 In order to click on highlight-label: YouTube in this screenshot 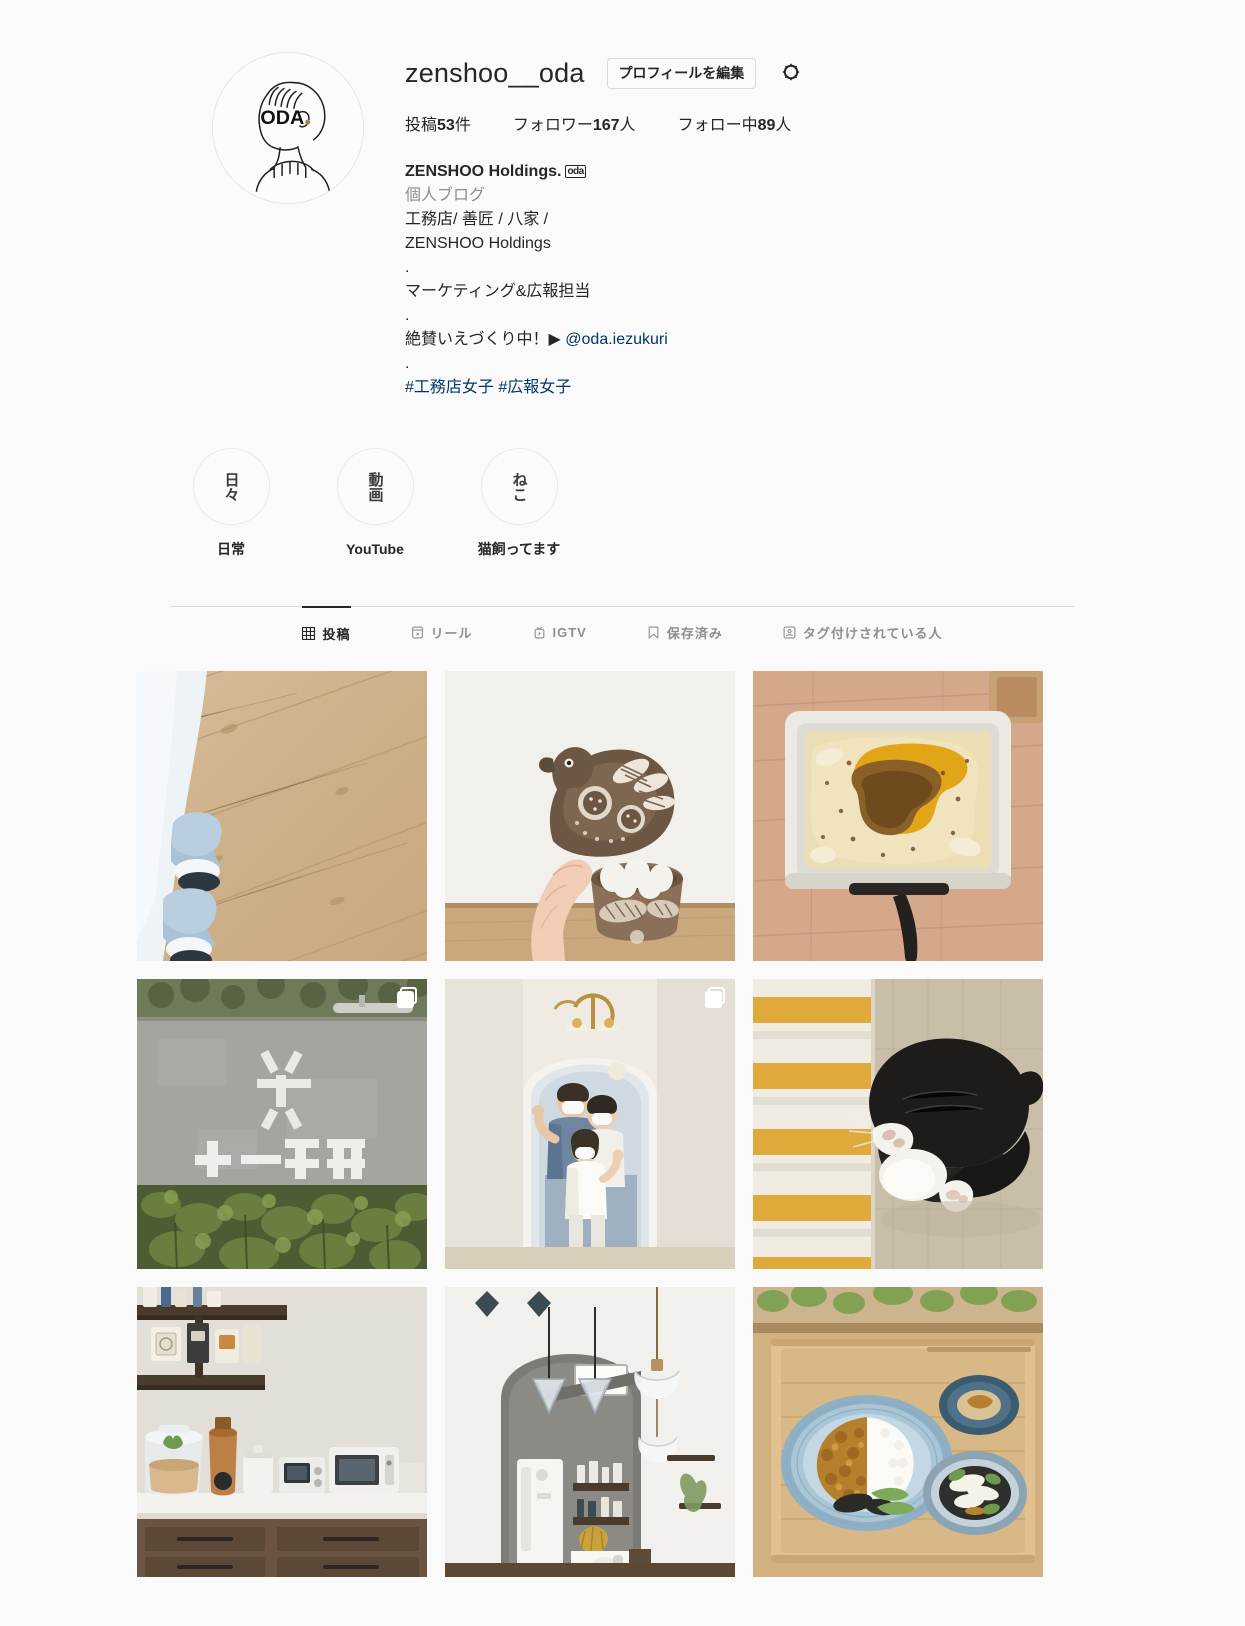, I will do `click(375, 549)`.